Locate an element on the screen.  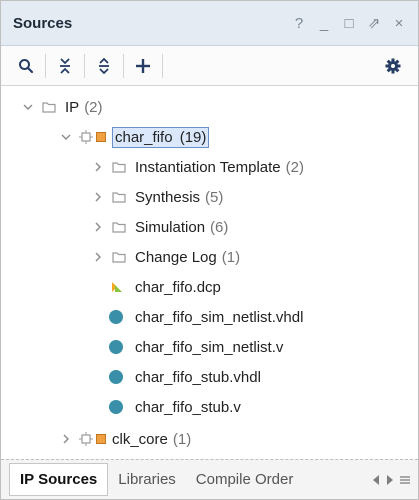
tree-item-file: char_fifo_stub.vhdl is located at coordinates (209, 377).